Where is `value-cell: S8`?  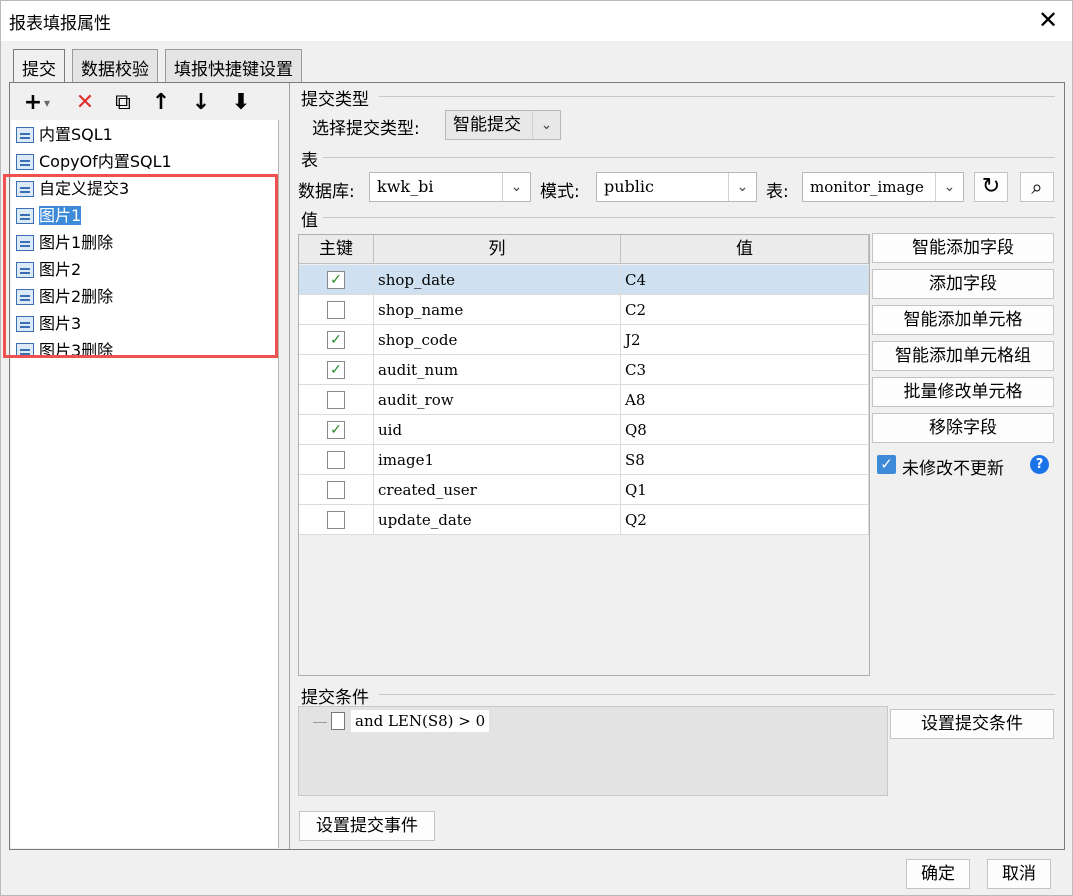 value-cell: S8 is located at coordinates (745, 460).